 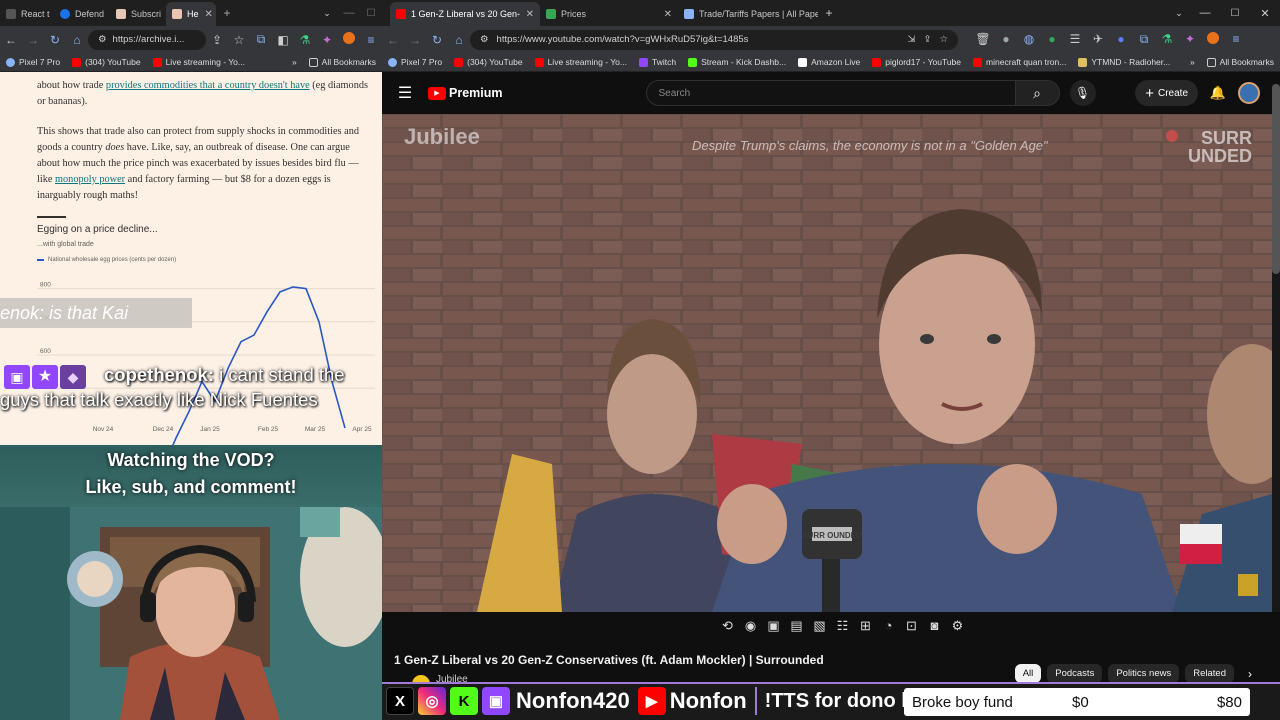 What do you see at coordinates (1249, 93) in the screenshot?
I see `account-avatar` at bounding box center [1249, 93].